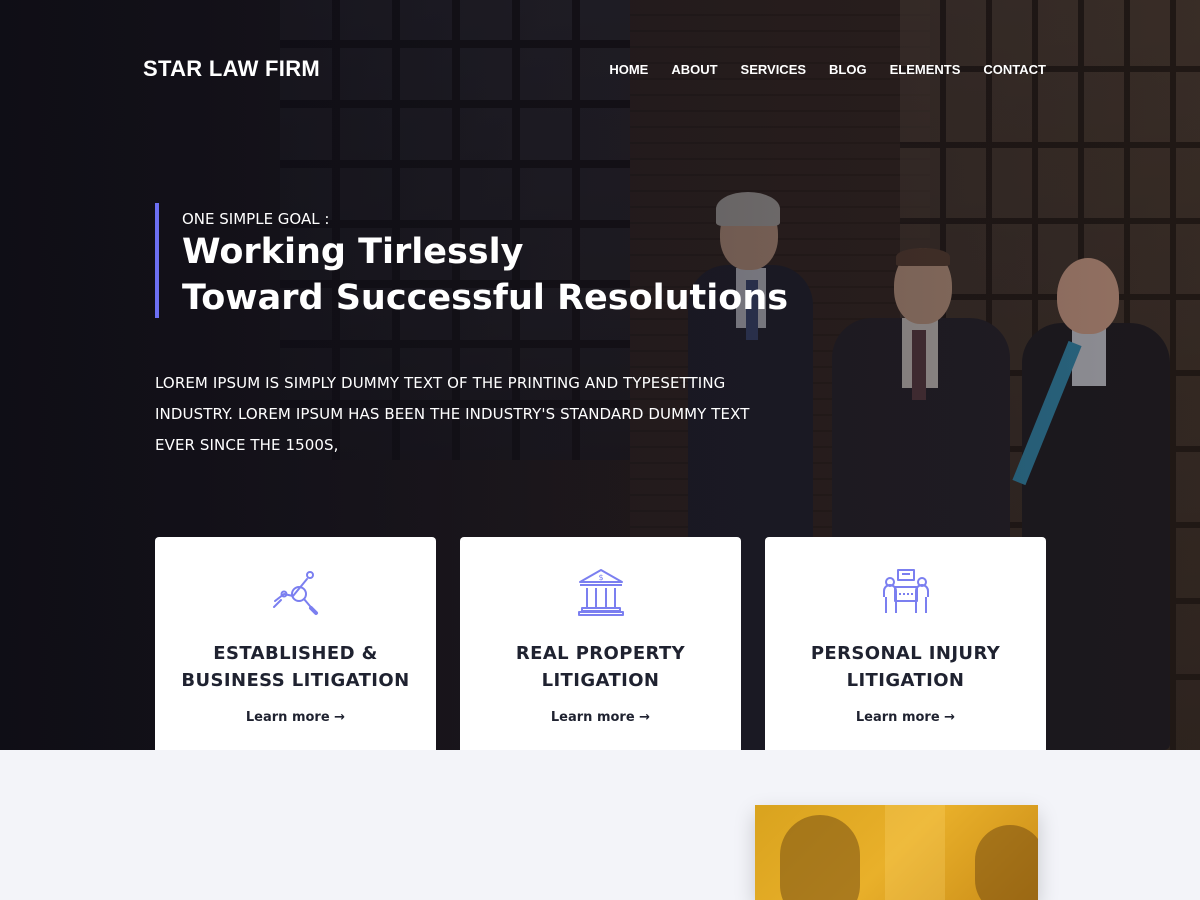 The image size is (1200, 900). I want to click on service-title: PERSONAL INJURY LITIGATION, so click(905, 667).